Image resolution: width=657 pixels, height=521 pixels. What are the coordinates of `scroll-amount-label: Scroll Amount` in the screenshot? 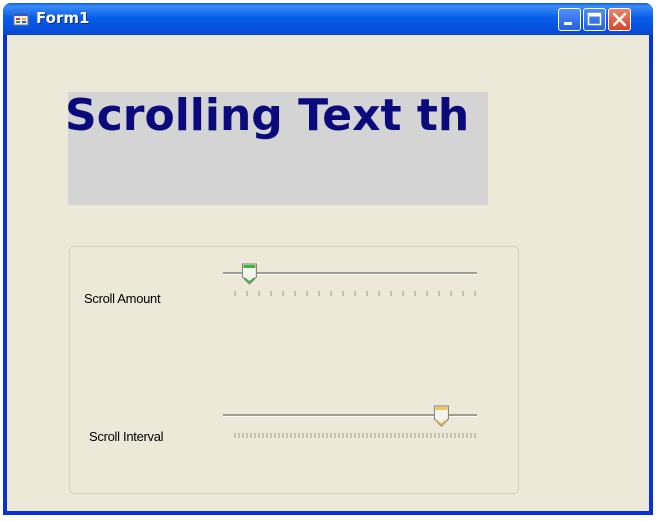 It's located at (122, 298).